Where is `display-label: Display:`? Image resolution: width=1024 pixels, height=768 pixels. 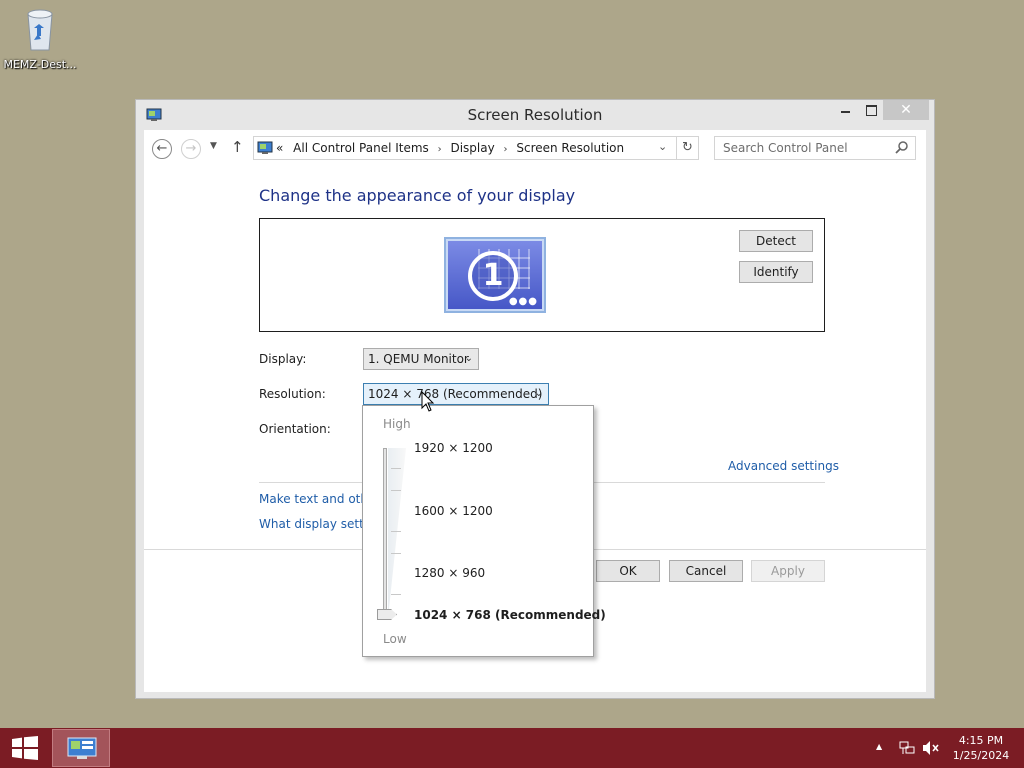
display-label: Display: is located at coordinates (283, 359).